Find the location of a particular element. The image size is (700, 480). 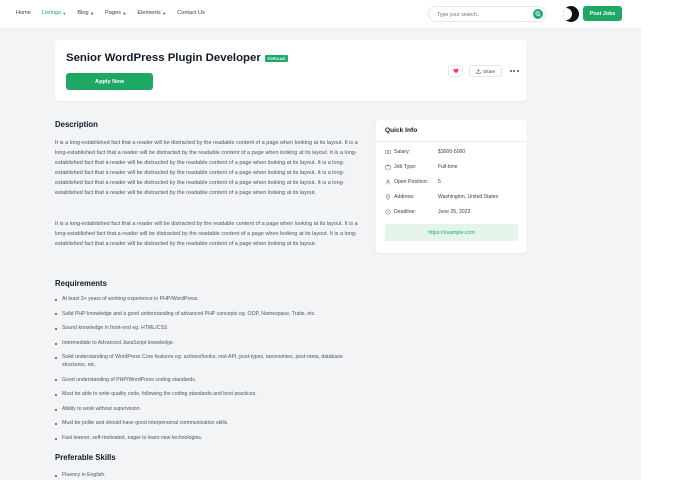

nav-item-home: Home is located at coordinates (23, 13).